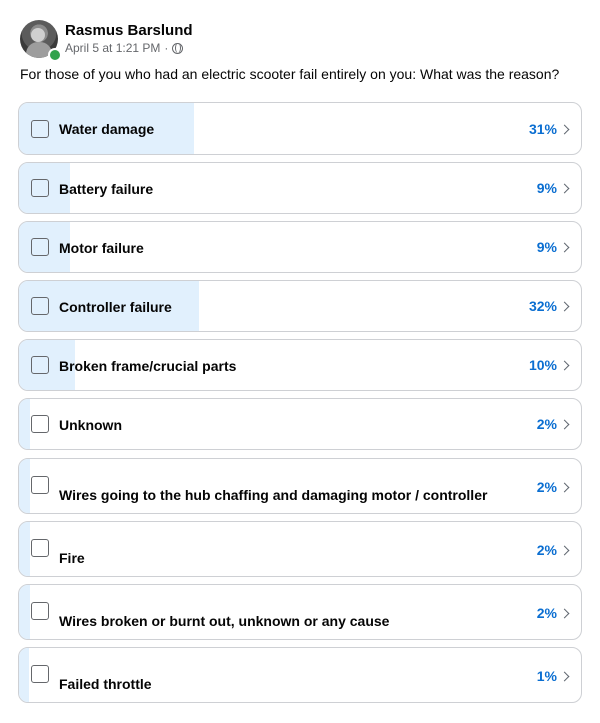  Describe the element at coordinates (543, 129) in the screenshot. I see `poll-option-percent: 31%` at that location.